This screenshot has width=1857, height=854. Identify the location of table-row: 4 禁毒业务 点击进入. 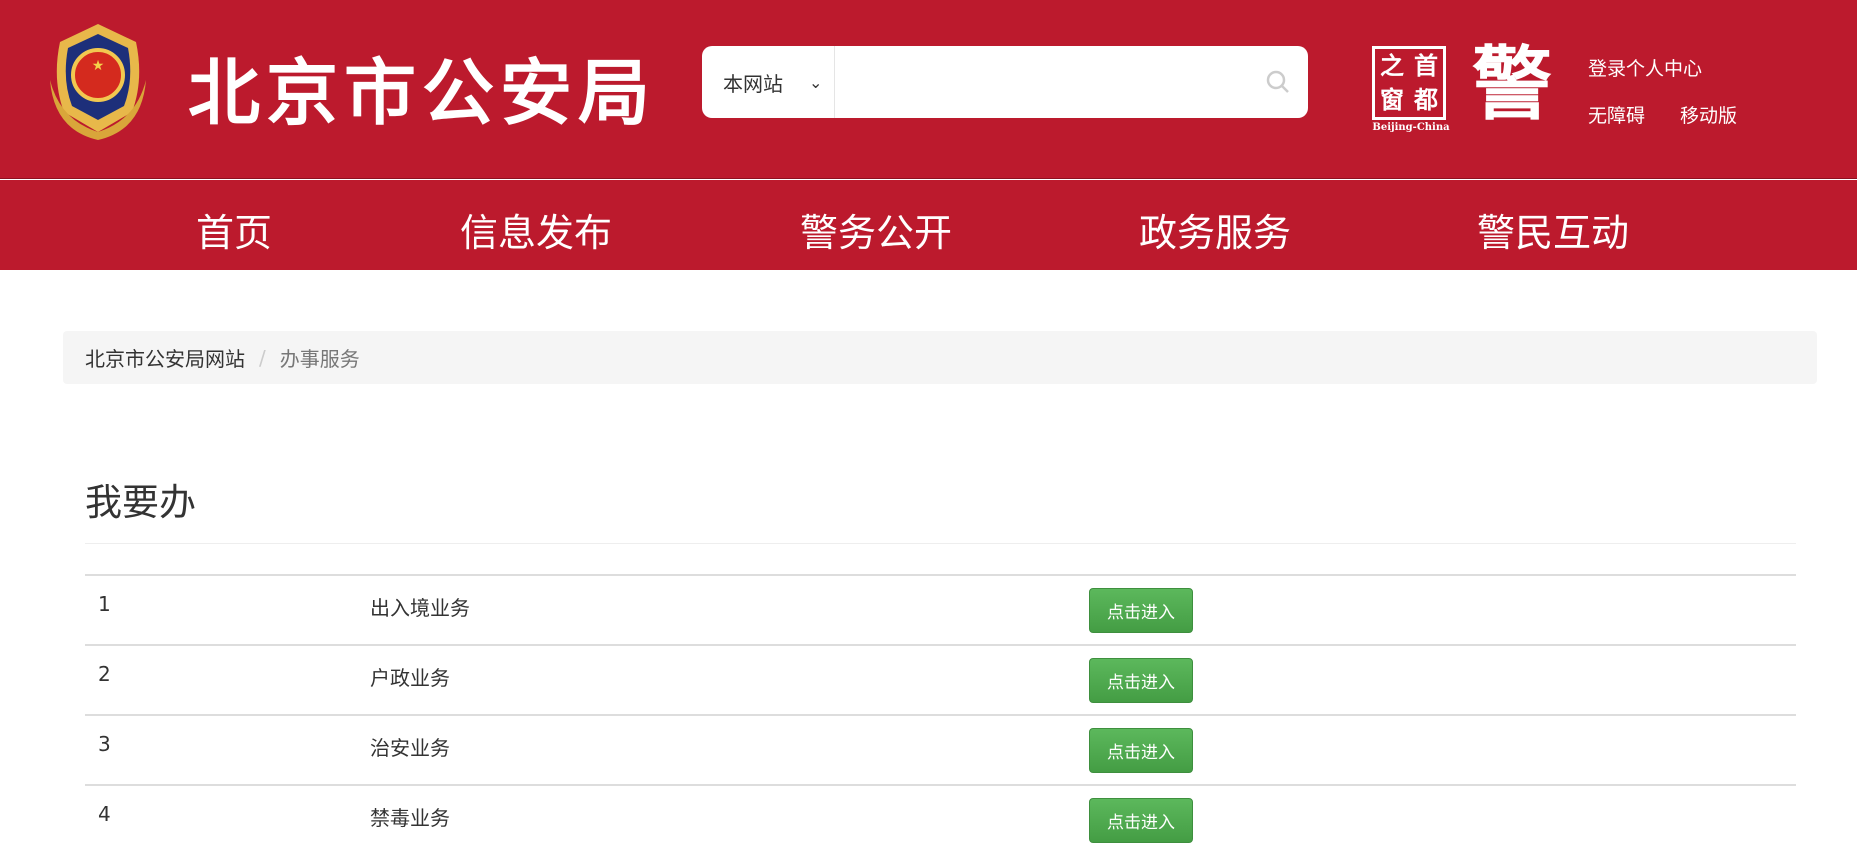
(940, 819).